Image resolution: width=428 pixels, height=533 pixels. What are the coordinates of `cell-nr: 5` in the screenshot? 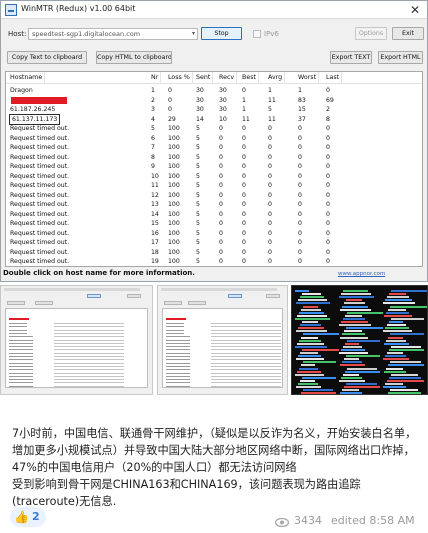 It's located at (153, 128).